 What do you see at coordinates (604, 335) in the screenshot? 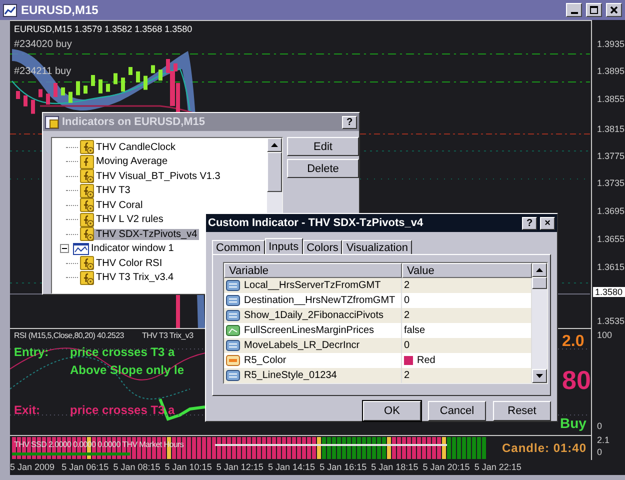
I see `scale-tick: 100` at bounding box center [604, 335].